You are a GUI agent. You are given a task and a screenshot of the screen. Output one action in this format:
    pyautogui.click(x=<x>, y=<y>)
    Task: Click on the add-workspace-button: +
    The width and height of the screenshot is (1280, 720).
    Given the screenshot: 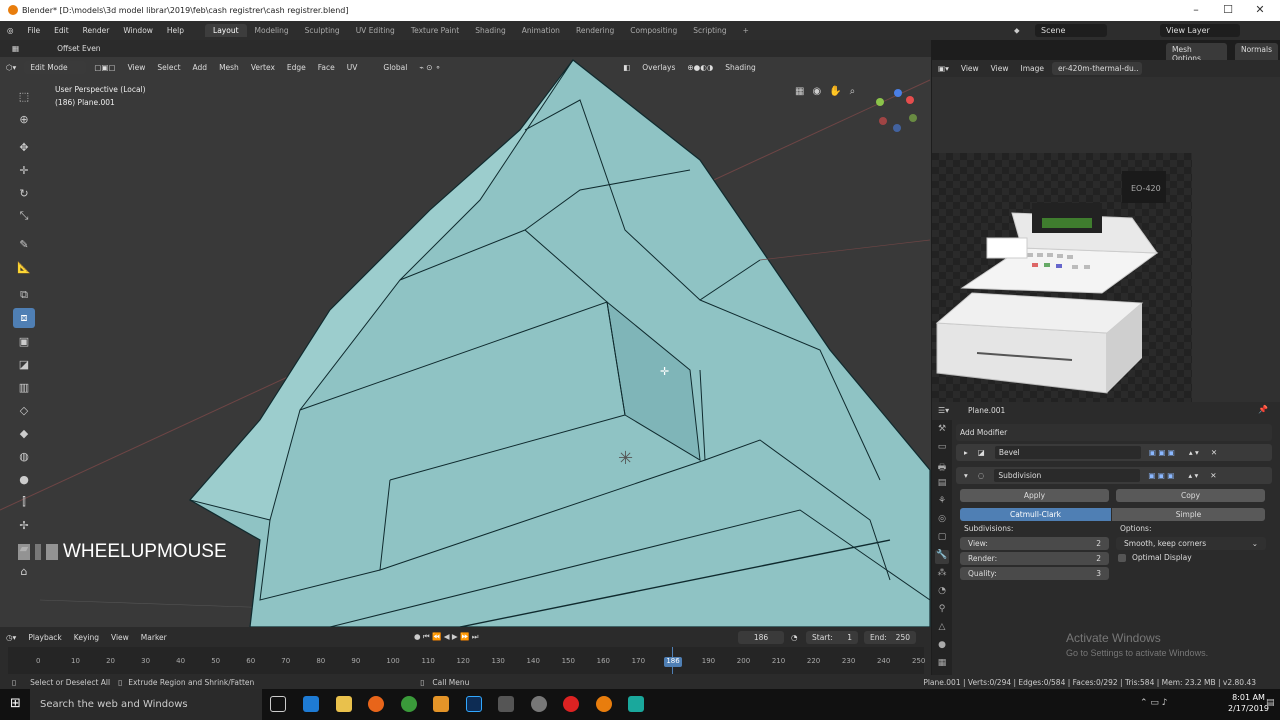 What is the action you would take?
    pyautogui.click(x=746, y=30)
    